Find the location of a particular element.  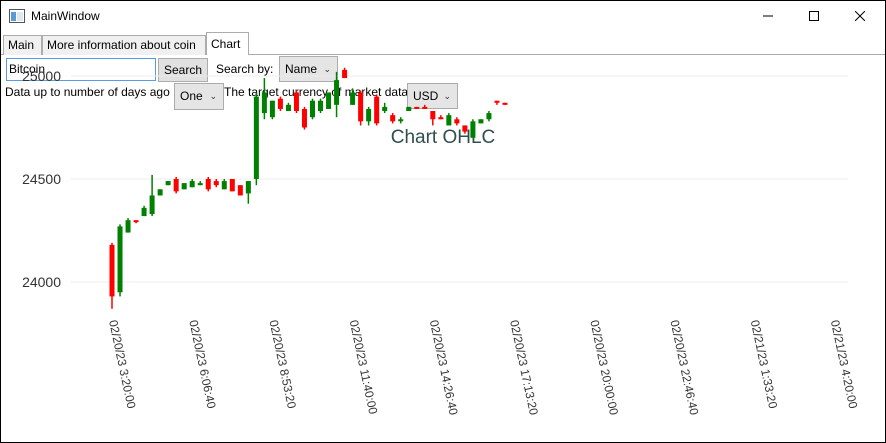

x-tick-label: 02/20/23 3:20:00 is located at coordinates (122, 364).